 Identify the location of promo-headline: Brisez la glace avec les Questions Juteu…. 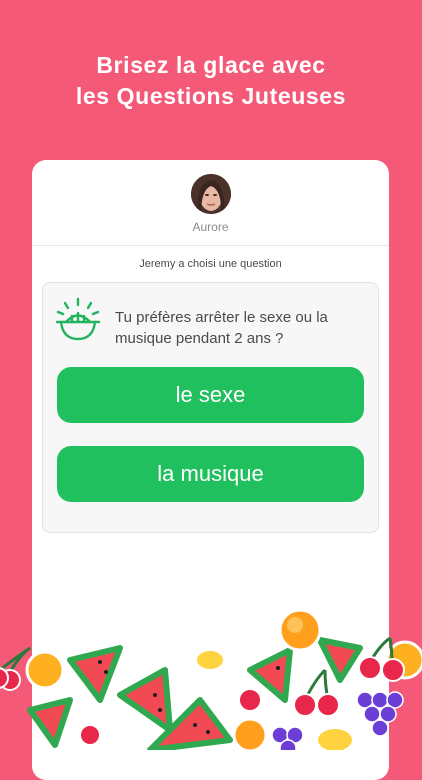
(211, 81).